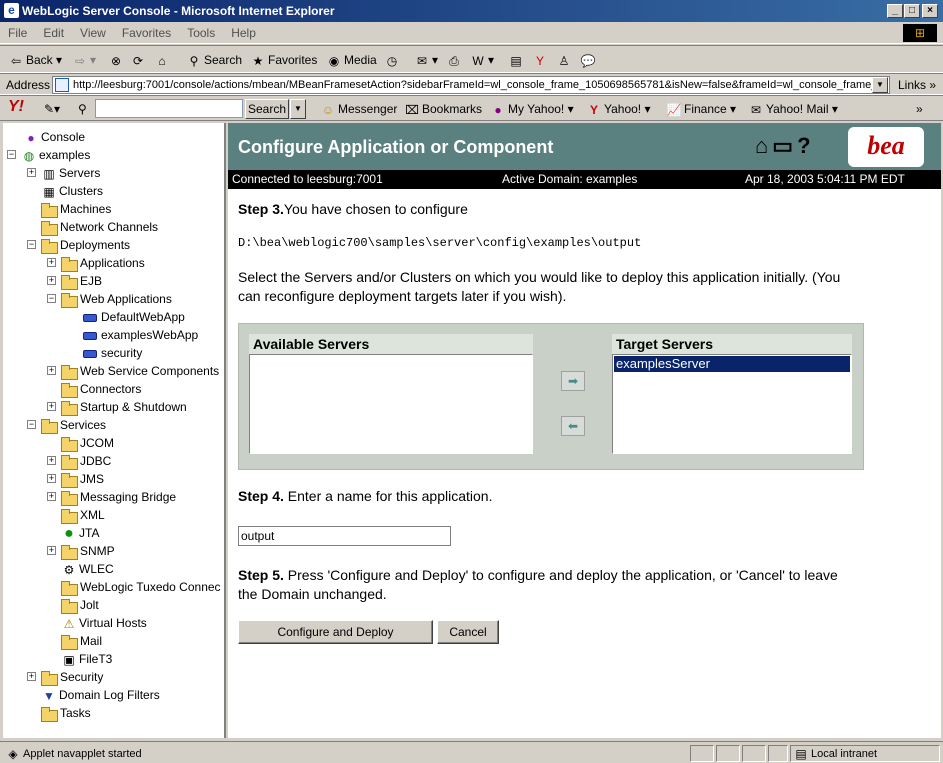  I want to click on tree-item-domain-log-filters: ▼ Domain Log Filters, so click(100, 695).